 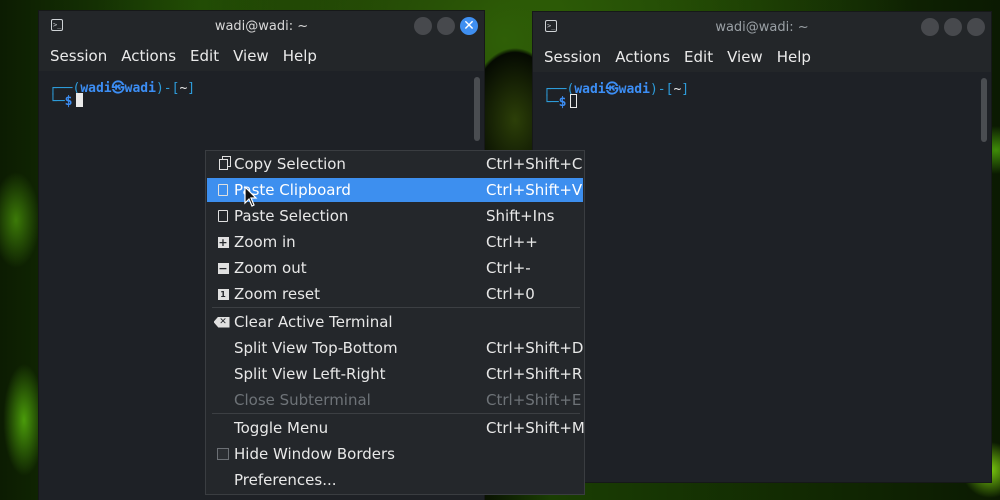 What do you see at coordinates (395, 164) in the screenshot?
I see `menu-item-copy-selection: Copy Selection Ctrl+Shift+C` at bounding box center [395, 164].